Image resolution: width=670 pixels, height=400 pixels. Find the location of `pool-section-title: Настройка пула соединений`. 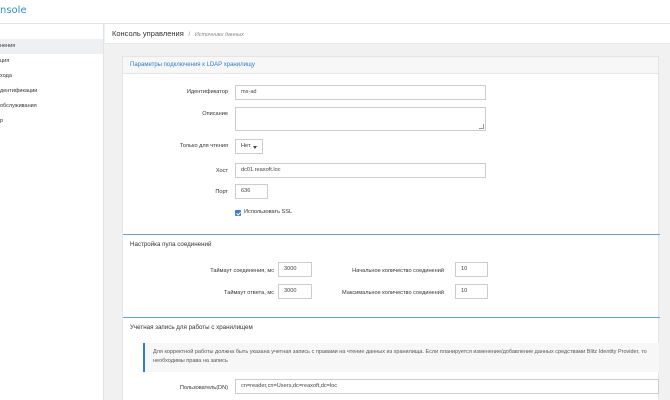

pool-section-title: Настройка пула соединений is located at coordinates (171, 244).